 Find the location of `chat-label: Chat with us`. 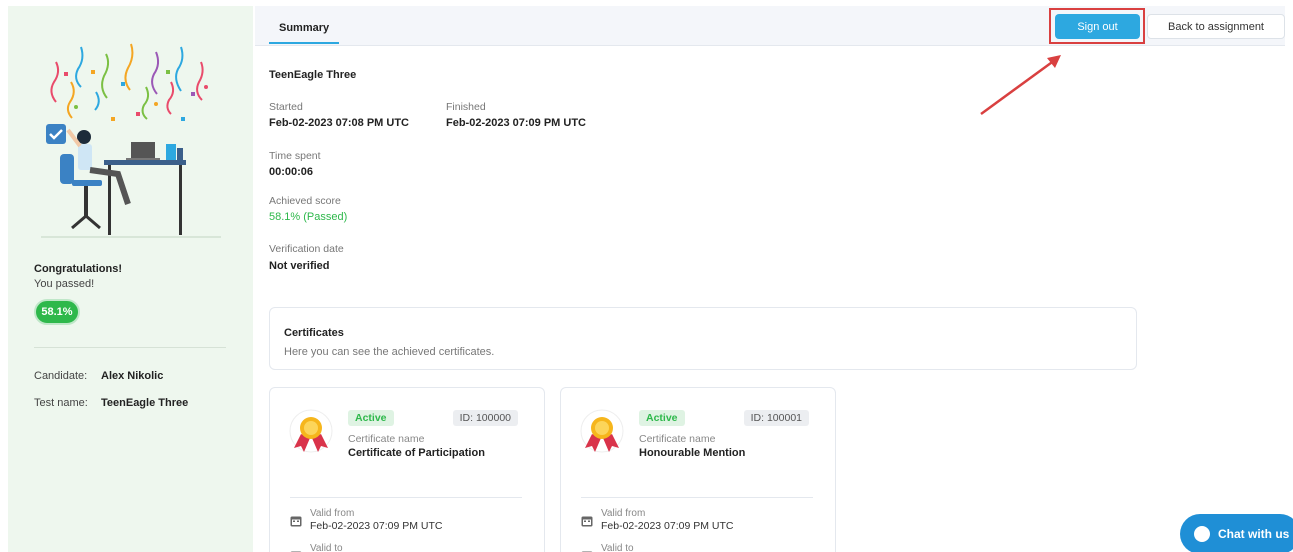

chat-label: Chat with us is located at coordinates (1254, 534).